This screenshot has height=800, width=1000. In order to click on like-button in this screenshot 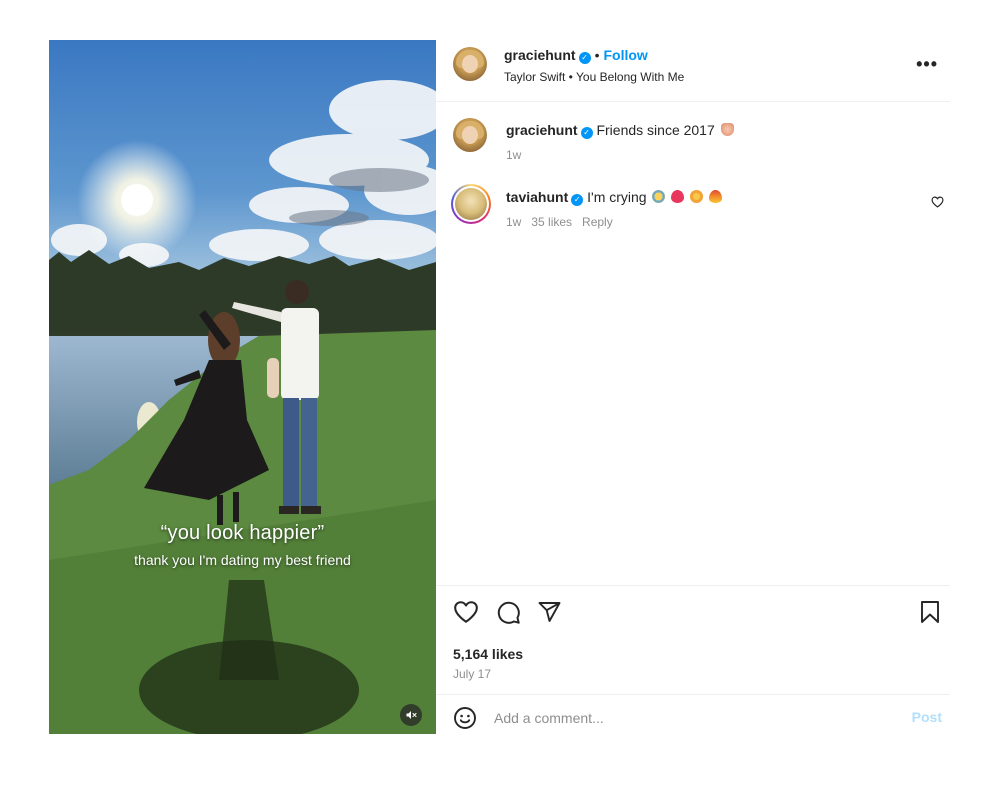, I will do `click(466, 614)`.